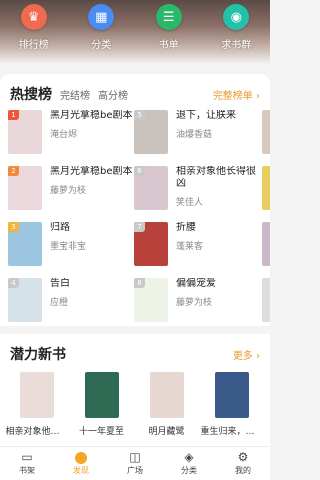 Image resolution: width=320 pixels, height=480 pixels. What do you see at coordinates (139, 283) in the screenshot?
I see `rank-badge: 8` at bounding box center [139, 283].